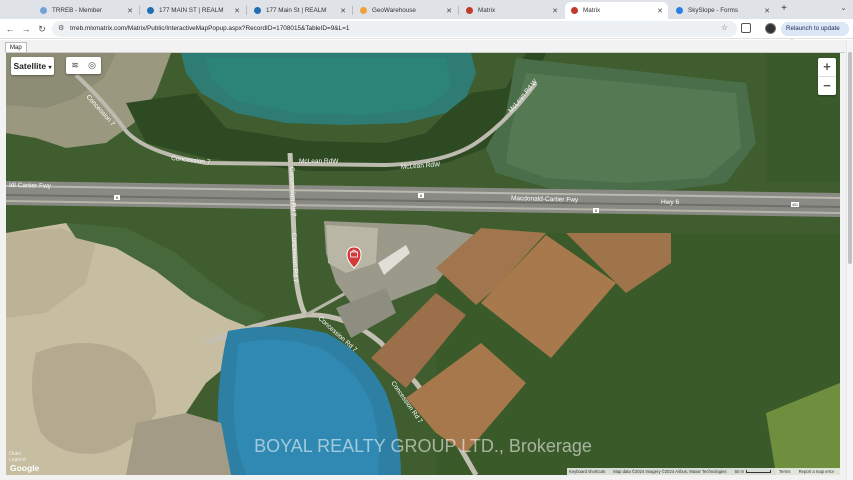 Image resolution: width=853 pixels, height=480 pixels. Describe the element at coordinates (30, 186) in the screenshot. I see `road-label: Idl Cartier Fwy` at that location.